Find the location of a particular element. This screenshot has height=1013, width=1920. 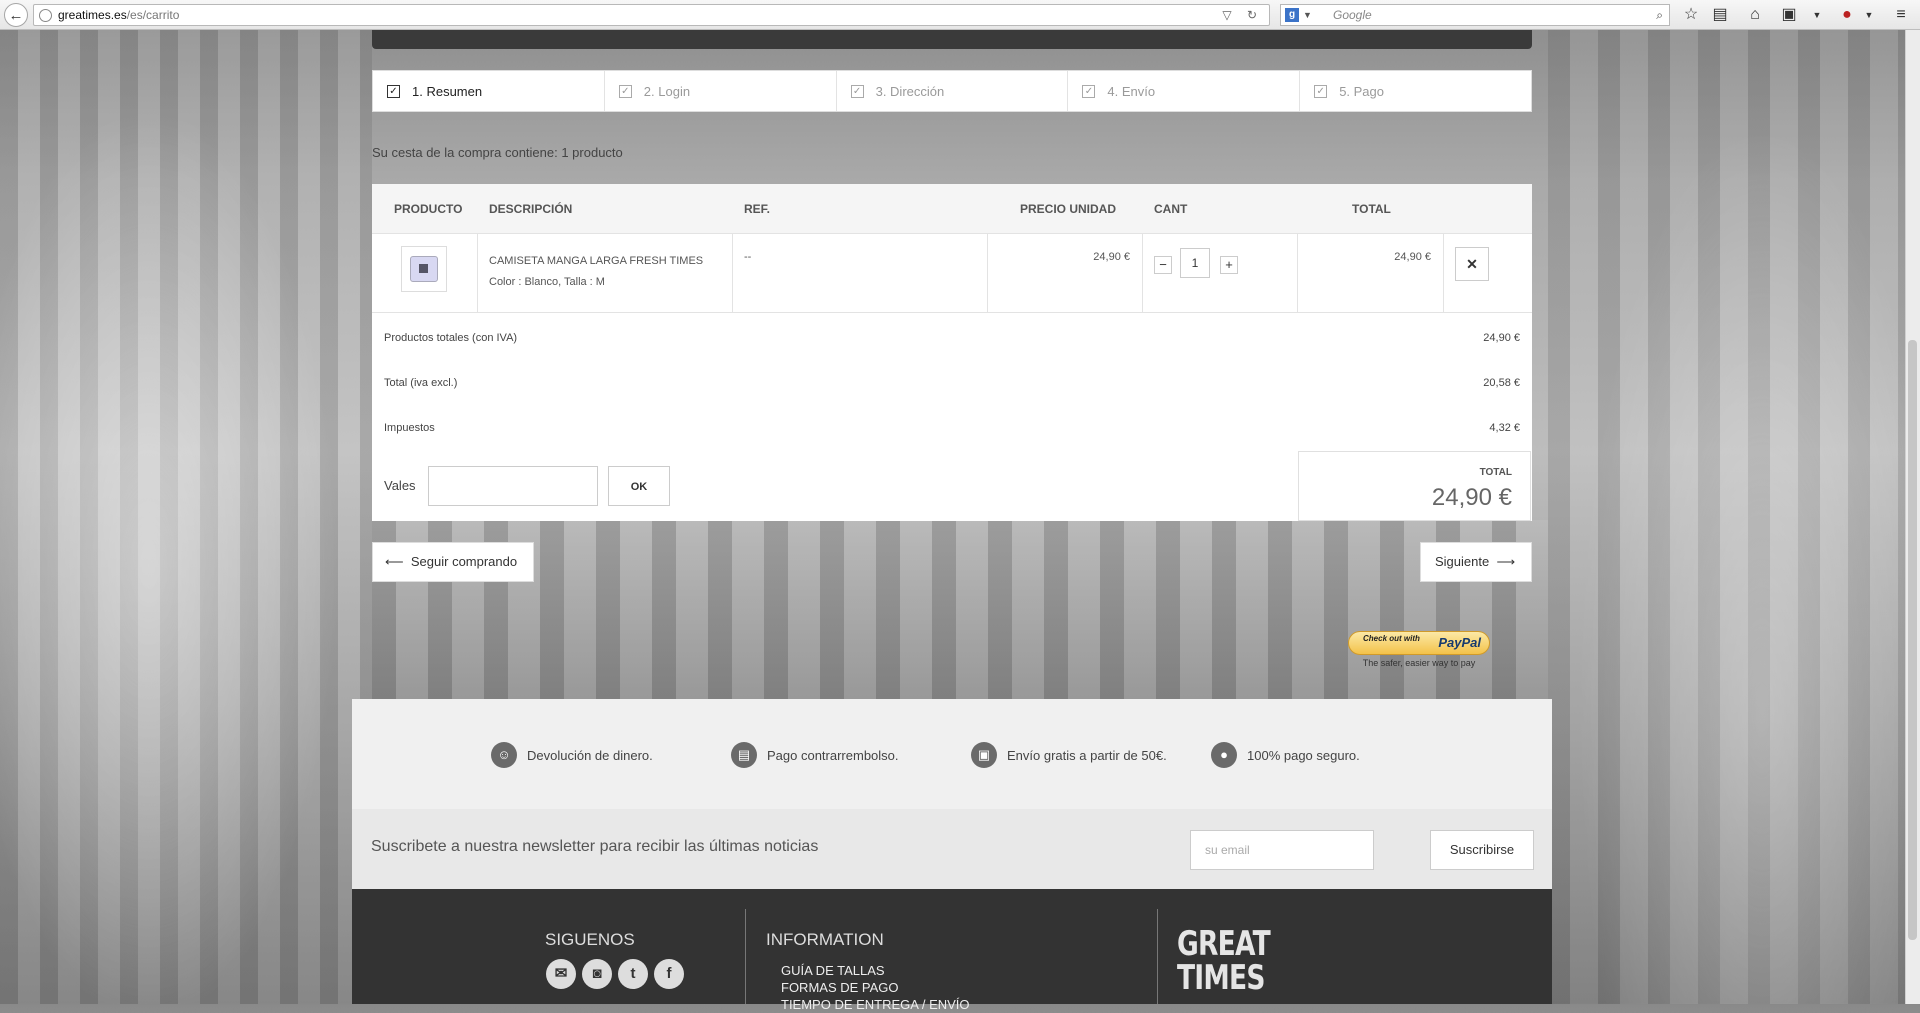

cash-icon: ▤ is located at coordinates (744, 755).